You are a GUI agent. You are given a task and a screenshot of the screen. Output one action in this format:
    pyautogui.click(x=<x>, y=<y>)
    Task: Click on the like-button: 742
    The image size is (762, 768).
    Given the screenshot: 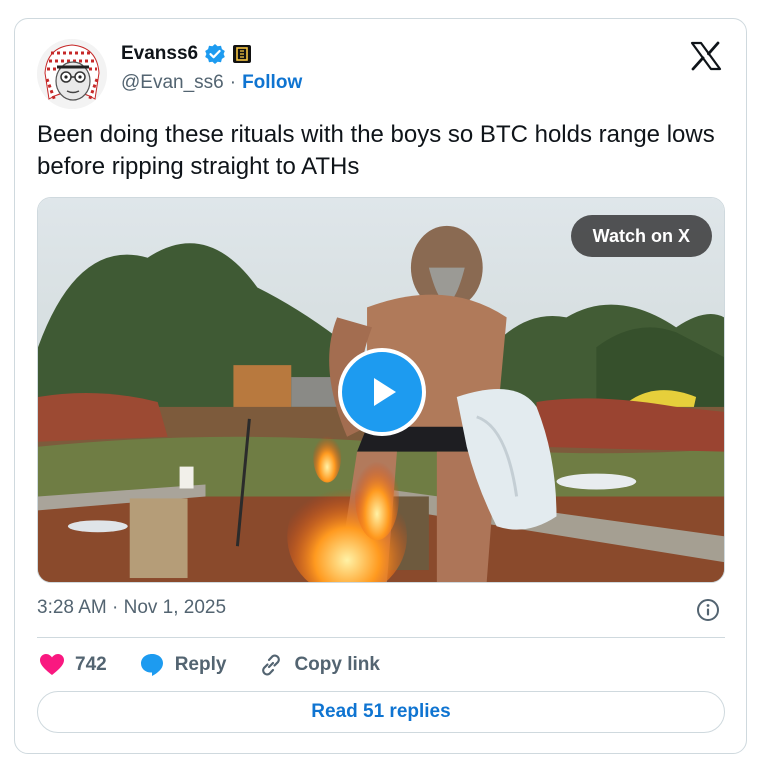 What is the action you would take?
    pyautogui.click(x=73, y=665)
    